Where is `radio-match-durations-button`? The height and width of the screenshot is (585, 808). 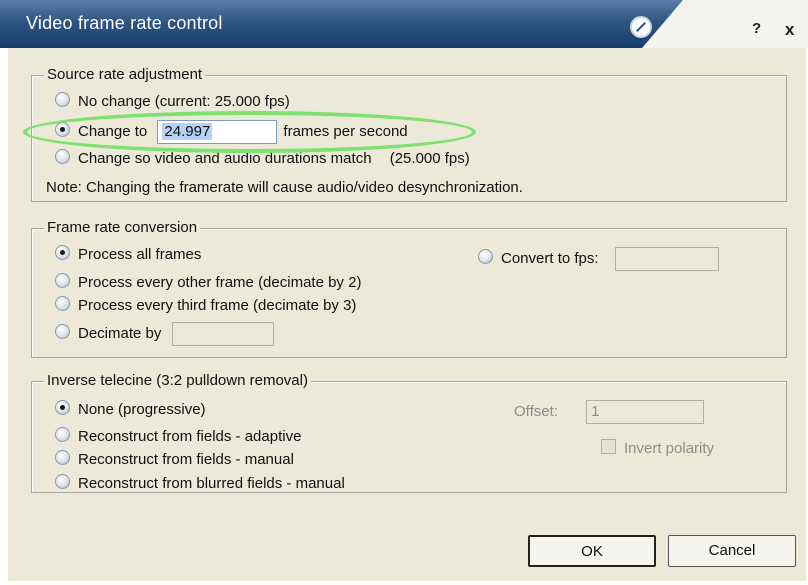
radio-match-durations-button is located at coordinates (62, 156).